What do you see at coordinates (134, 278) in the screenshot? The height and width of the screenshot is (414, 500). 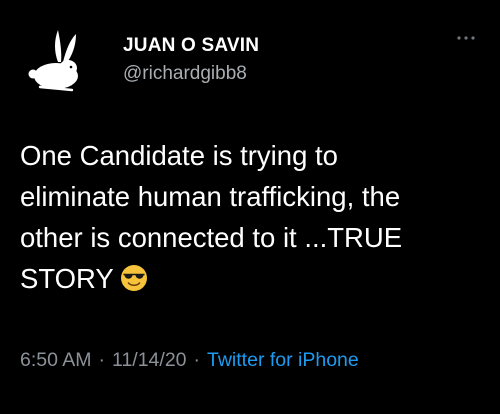 I see `sunglasses-emoji-icon` at bounding box center [134, 278].